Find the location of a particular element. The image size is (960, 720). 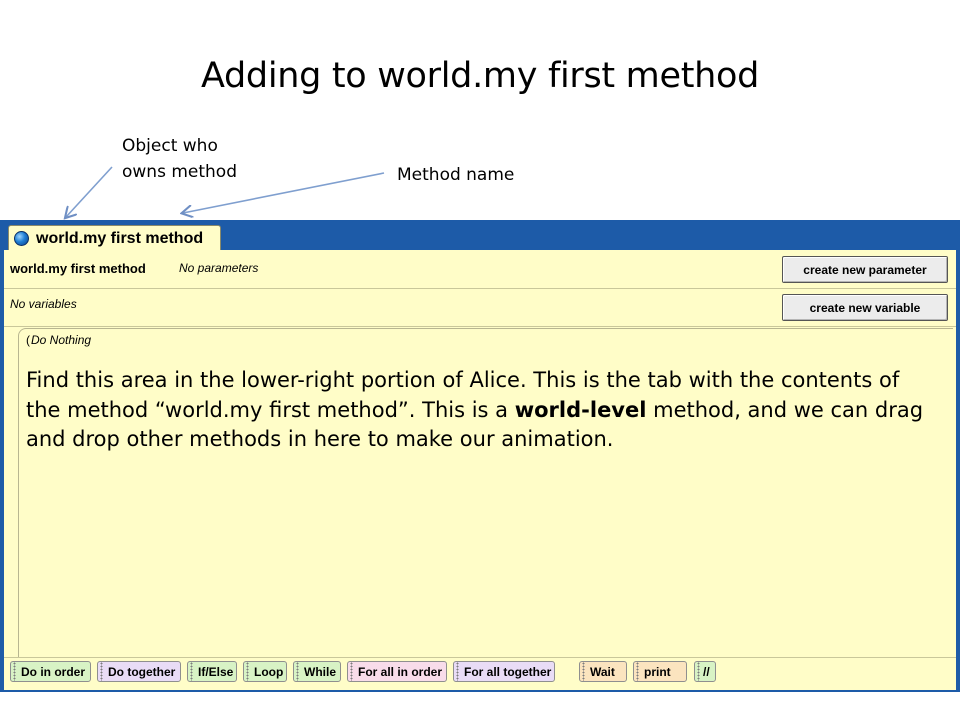

loop-tile: Loop is located at coordinates (265, 671).